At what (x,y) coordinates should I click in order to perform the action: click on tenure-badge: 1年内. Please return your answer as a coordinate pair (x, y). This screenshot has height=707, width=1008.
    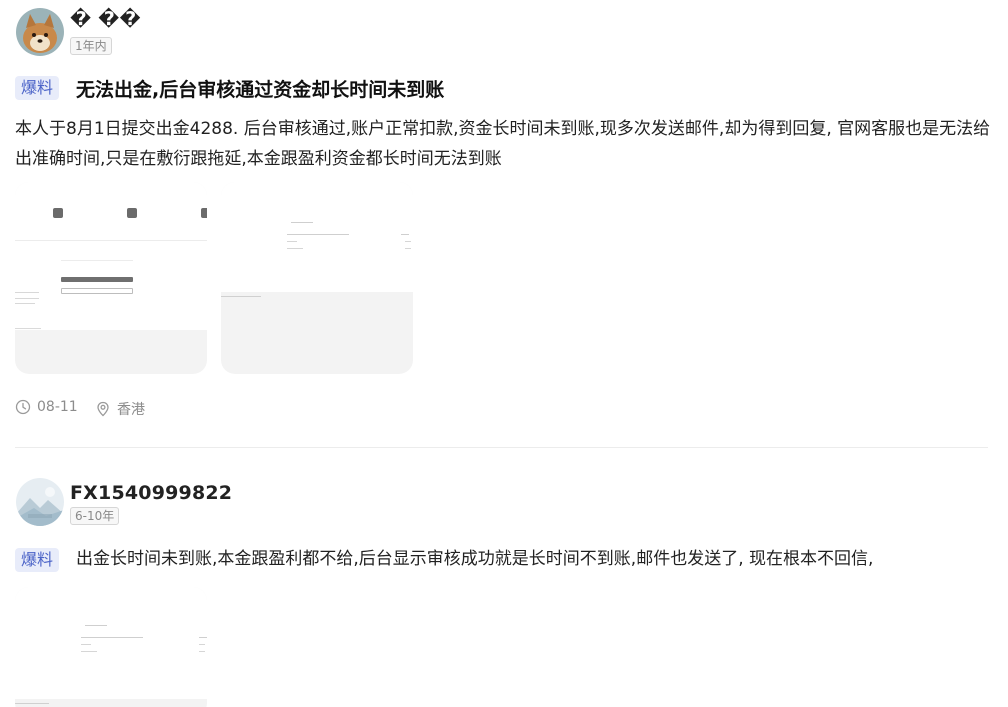
    Looking at the image, I should click on (91, 46).